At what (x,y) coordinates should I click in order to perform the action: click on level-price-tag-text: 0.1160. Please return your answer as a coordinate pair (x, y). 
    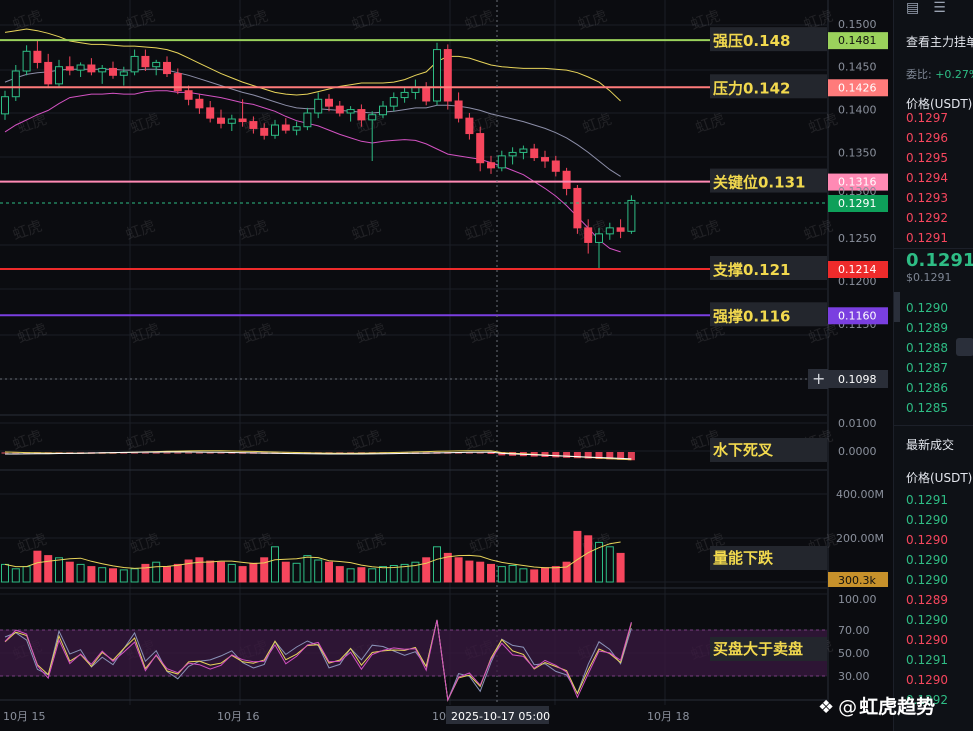
    Looking at the image, I should click on (857, 315).